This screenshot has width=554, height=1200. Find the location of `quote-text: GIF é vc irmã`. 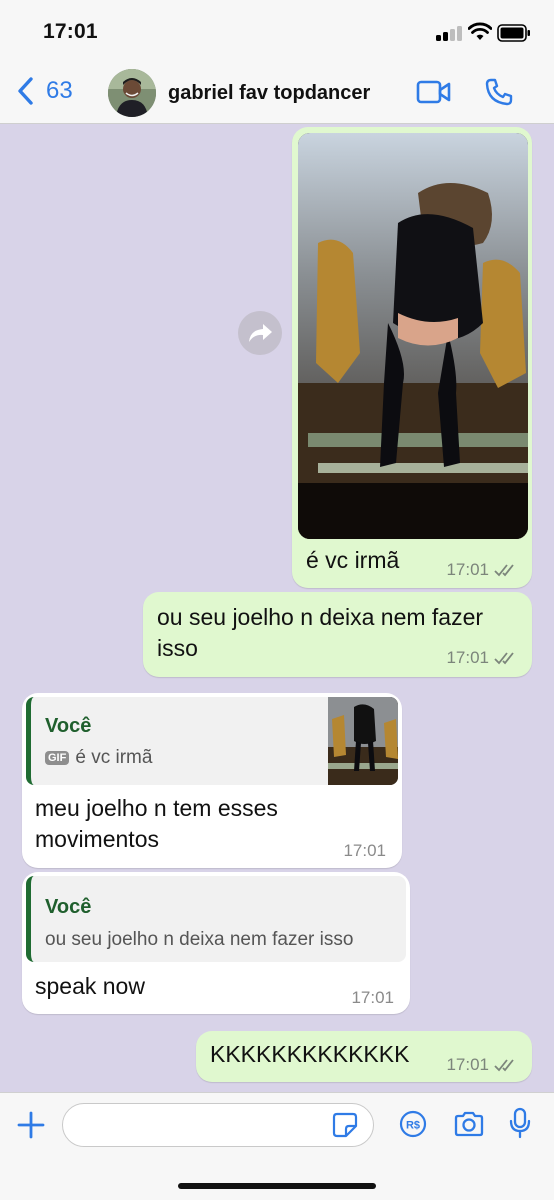

quote-text: GIF é vc irmã is located at coordinates (98, 758).